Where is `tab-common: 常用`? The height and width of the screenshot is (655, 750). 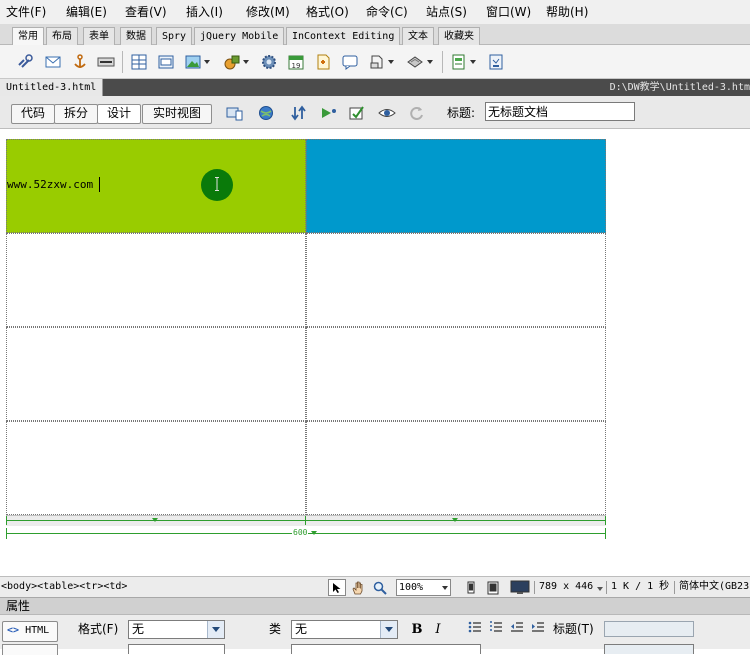 tab-common: 常用 is located at coordinates (28, 36).